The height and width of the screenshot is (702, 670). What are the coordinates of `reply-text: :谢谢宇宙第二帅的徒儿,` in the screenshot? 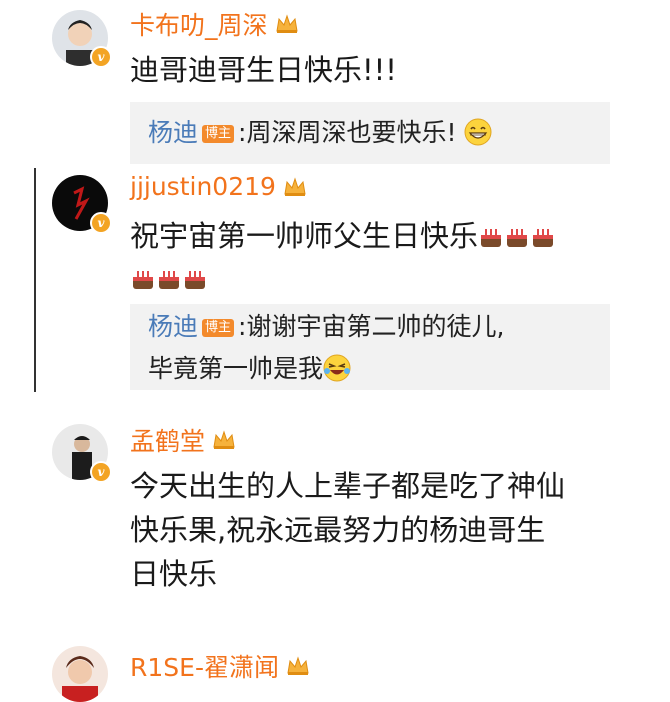 It's located at (371, 326).